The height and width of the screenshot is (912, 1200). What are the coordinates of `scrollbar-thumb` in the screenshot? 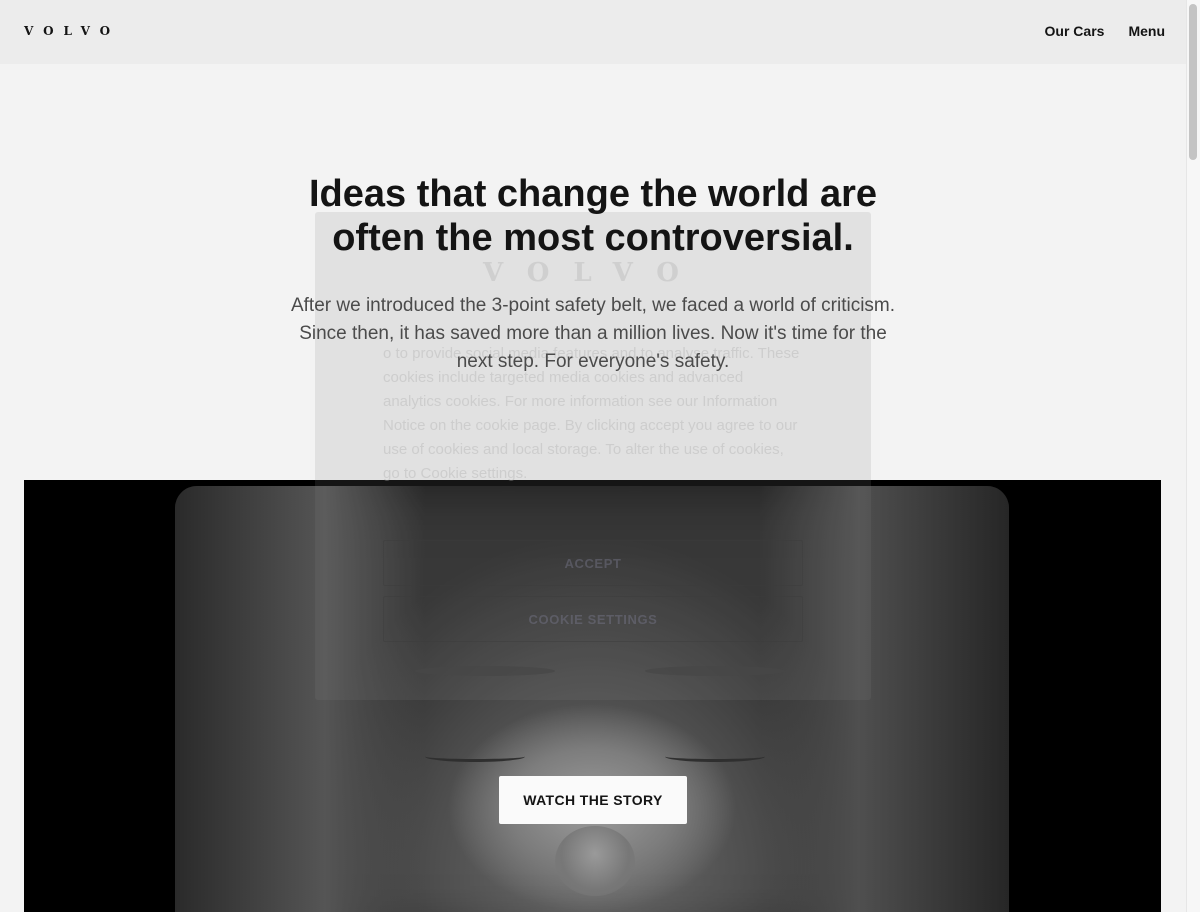 It's located at (1193, 82).